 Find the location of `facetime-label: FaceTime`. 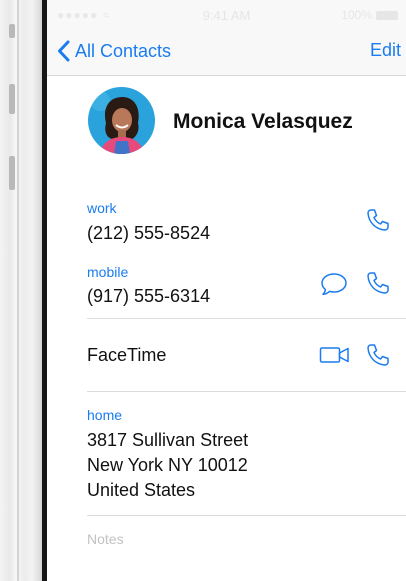

facetime-label: FaceTime is located at coordinates (127, 355).